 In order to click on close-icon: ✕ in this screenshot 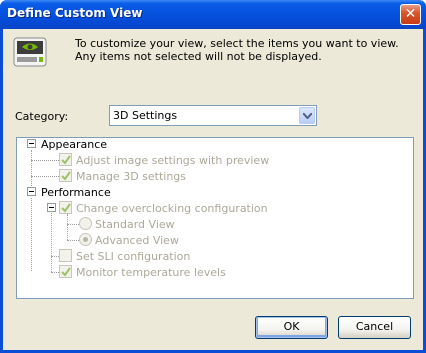, I will do `click(410, 14)`.